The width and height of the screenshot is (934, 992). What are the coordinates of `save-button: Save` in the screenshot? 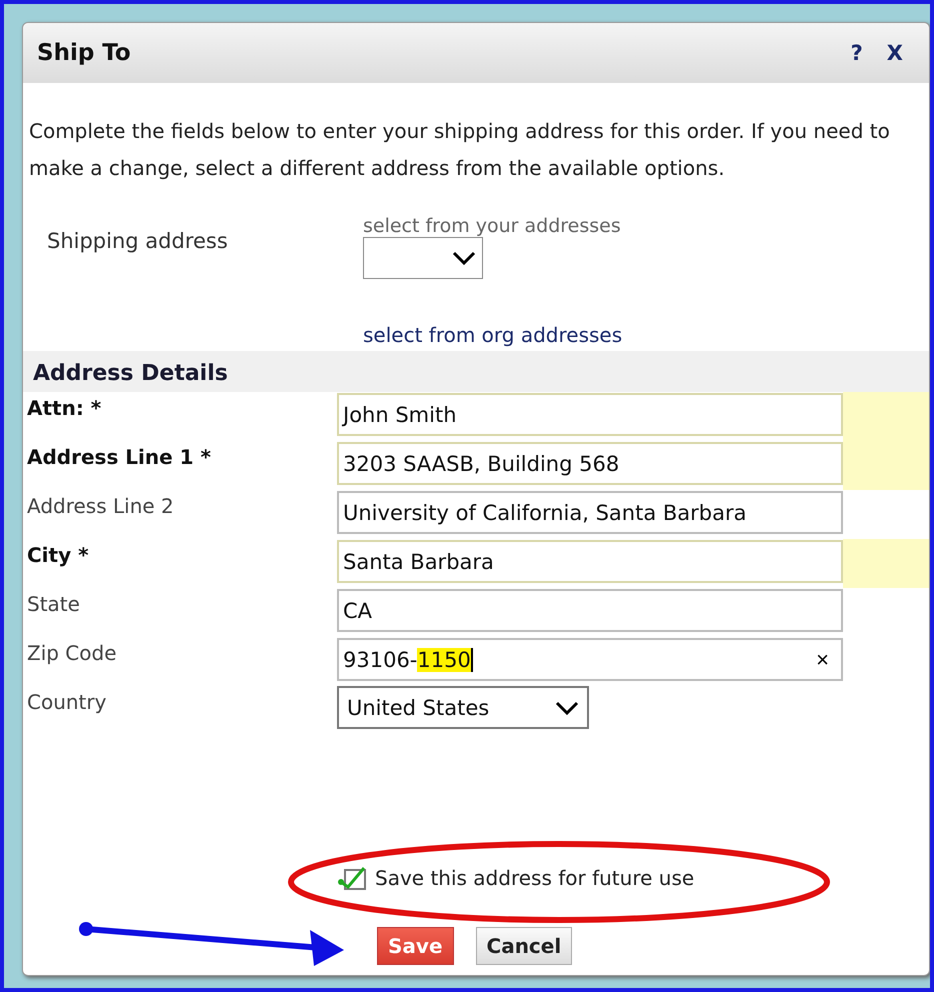 It's located at (415, 946).